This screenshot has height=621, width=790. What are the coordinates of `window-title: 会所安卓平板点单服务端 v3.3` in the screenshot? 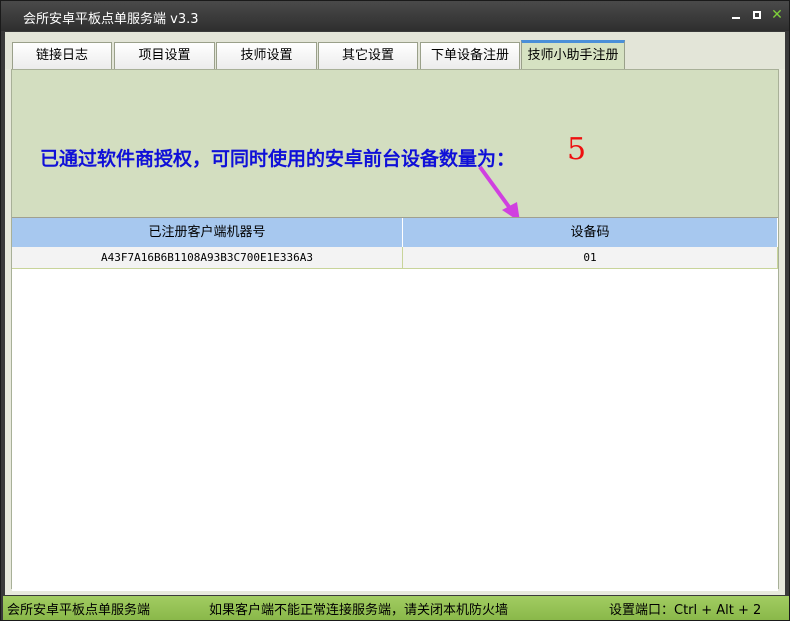 It's located at (111, 19).